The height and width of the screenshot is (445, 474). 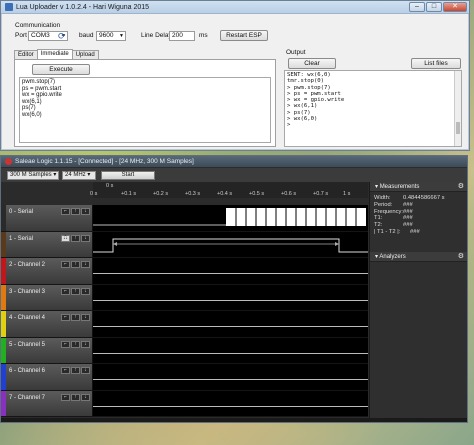 I want to click on scroll-thumb, so click(x=458, y=128).